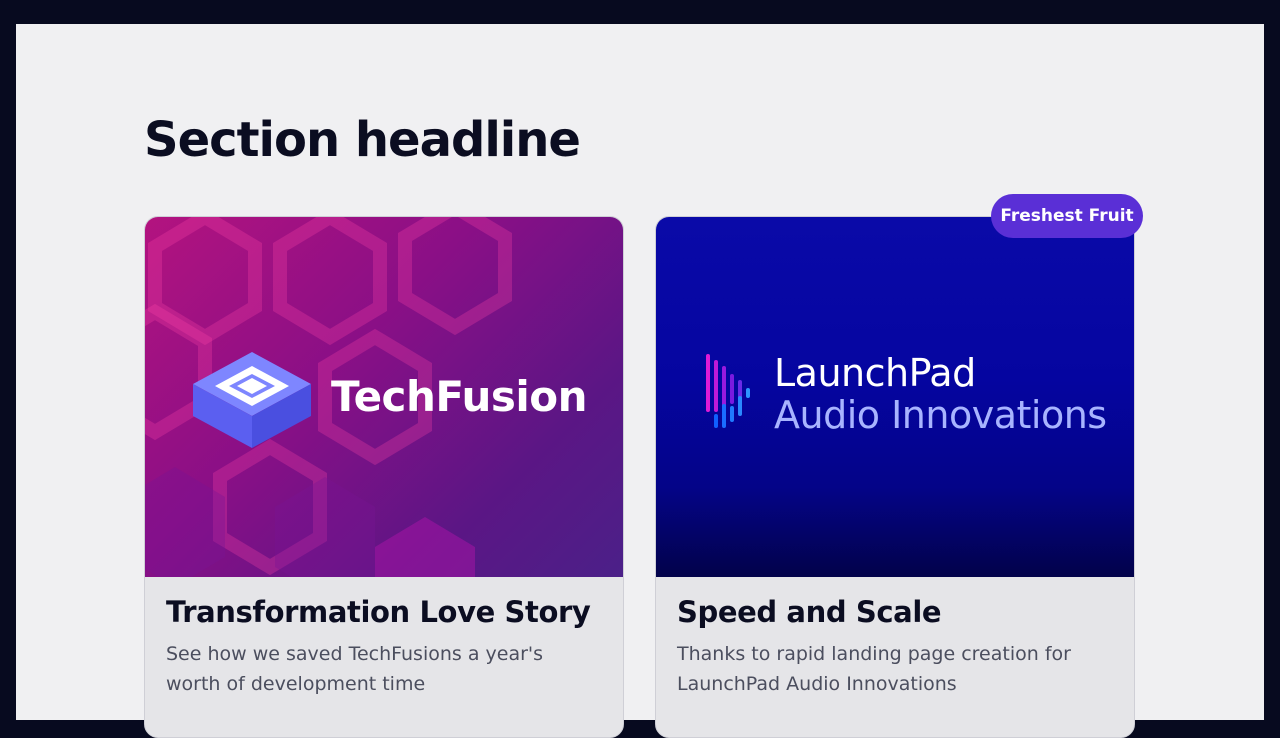 This screenshot has width=1280, height=738. I want to click on techfusion-logo-text: TechFusion, so click(459, 396).